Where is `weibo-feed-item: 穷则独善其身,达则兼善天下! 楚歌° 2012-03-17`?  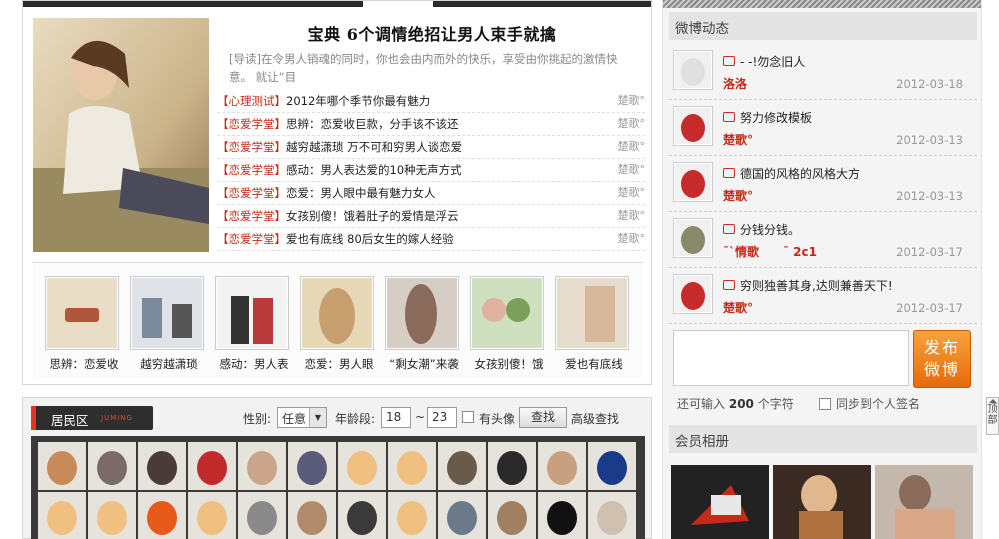
weibo-feed-item: 穷则独善其身,达则兼善天下! 楚歌° 2012-03-17 is located at coordinates (823, 296).